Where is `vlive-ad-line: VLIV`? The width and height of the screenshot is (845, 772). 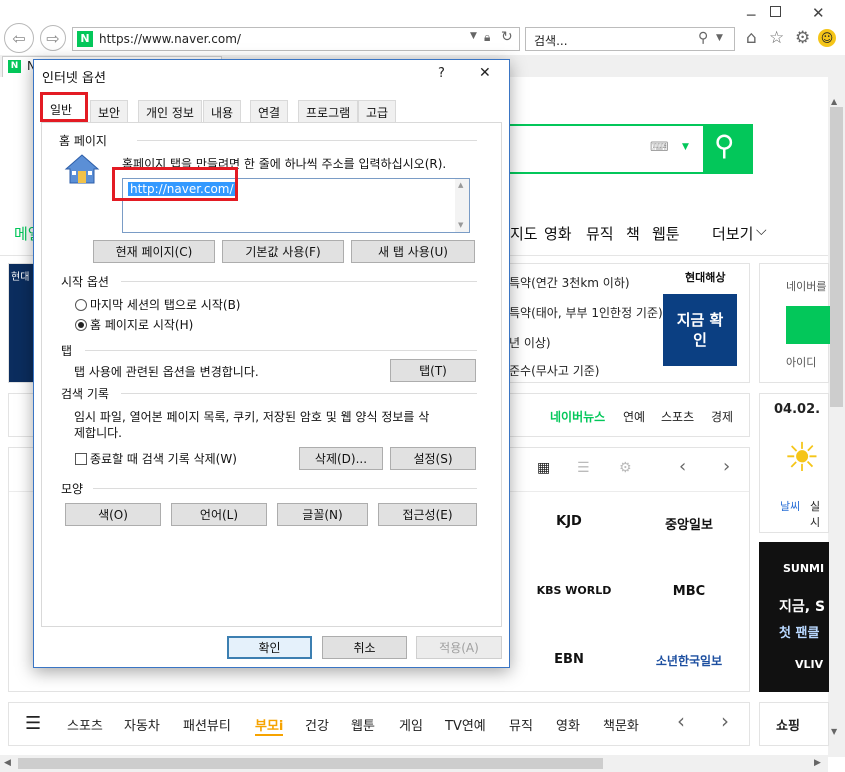 vlive-ad-line: VLIV is located at coordinates (809, 664).